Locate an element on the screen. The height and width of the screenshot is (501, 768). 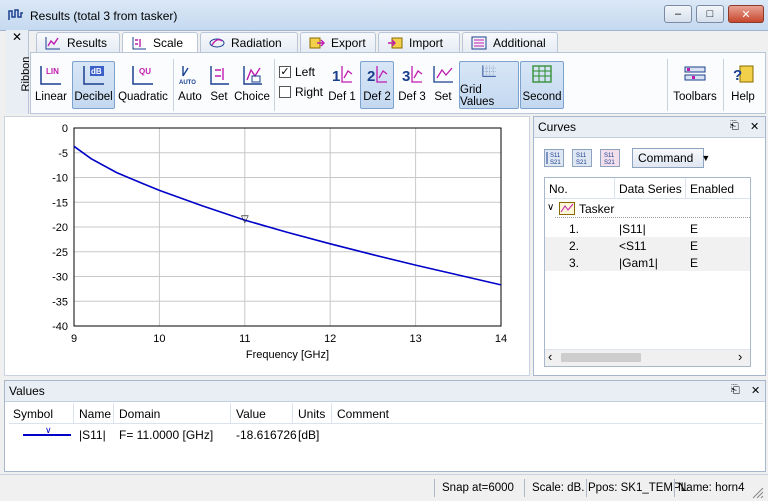
scale-icon is located at coordinates (139, 43).